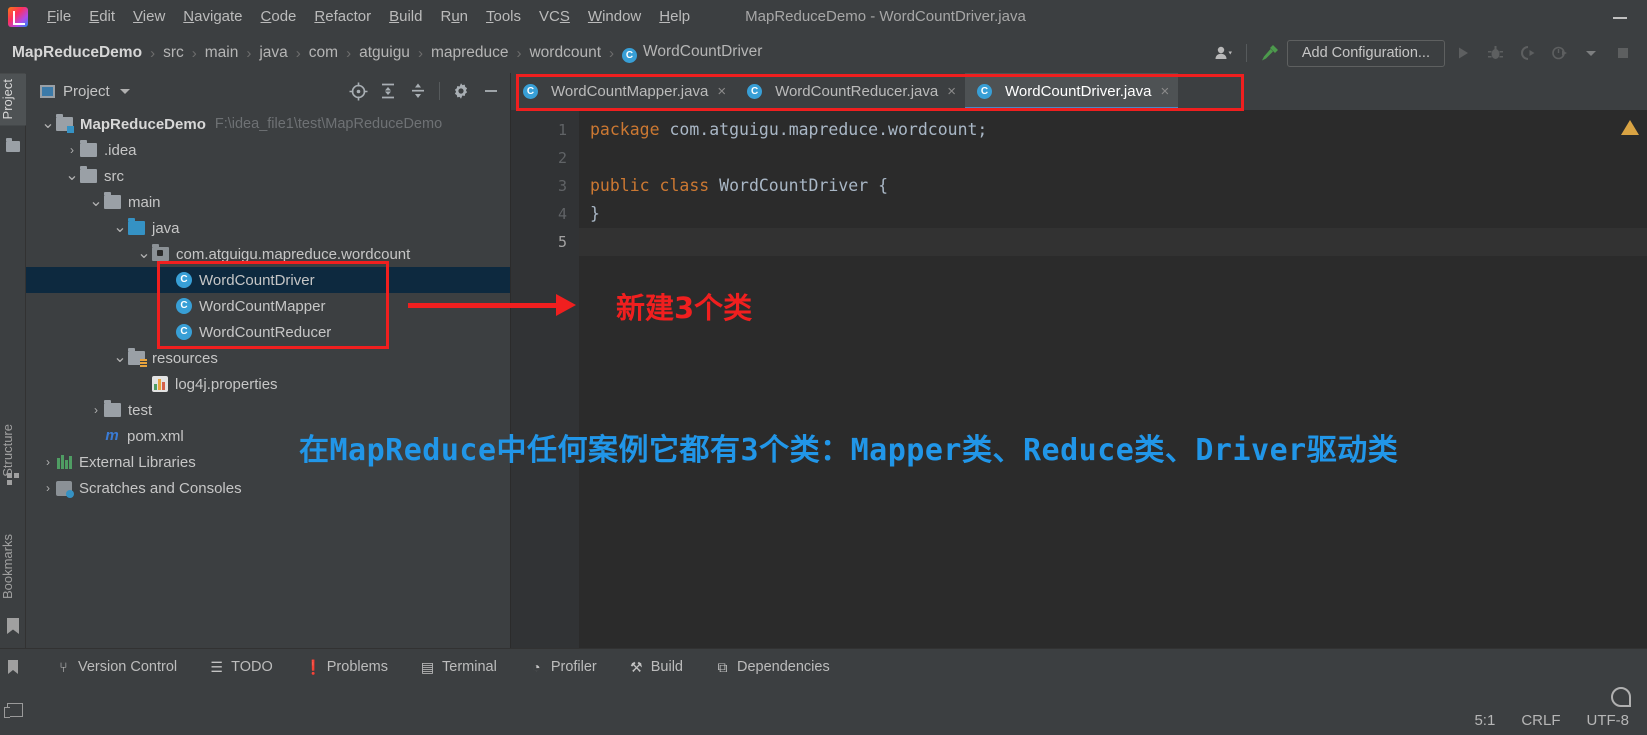  I want to click on bottom-tool-problems: ❗ Problems, so click(346, 667).